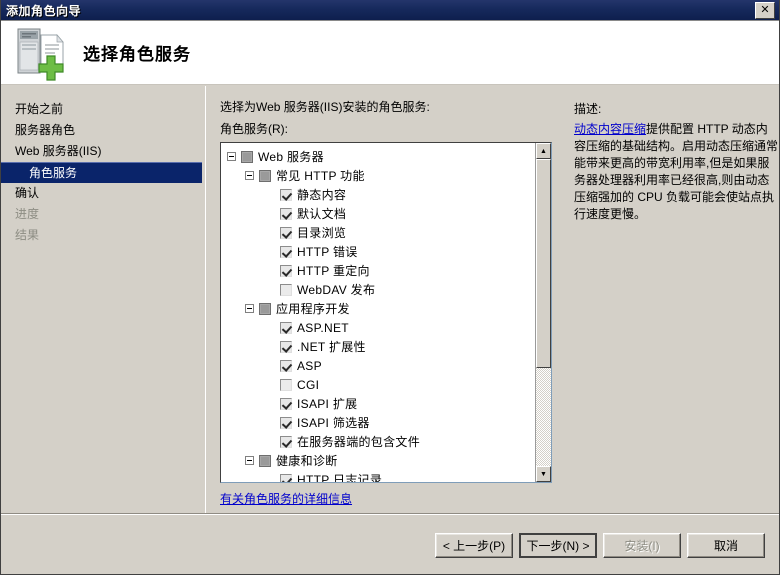  What do you see at coordinates (103, 151) in the screenshot?
I see `sidebar-item-web-server-iis: Web 服务器(IIS)` at bounding box center [103, 151].